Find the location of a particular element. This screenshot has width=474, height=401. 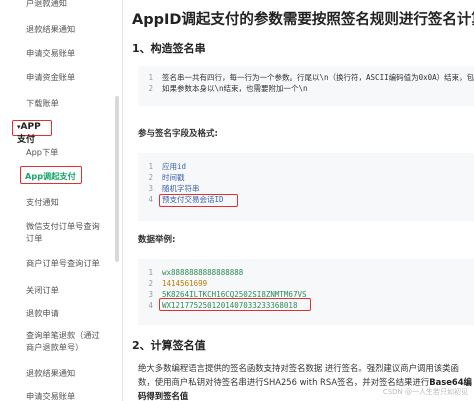

sidebar-item-refund-apply: 退款申请 is located at coordinates (42, 313).